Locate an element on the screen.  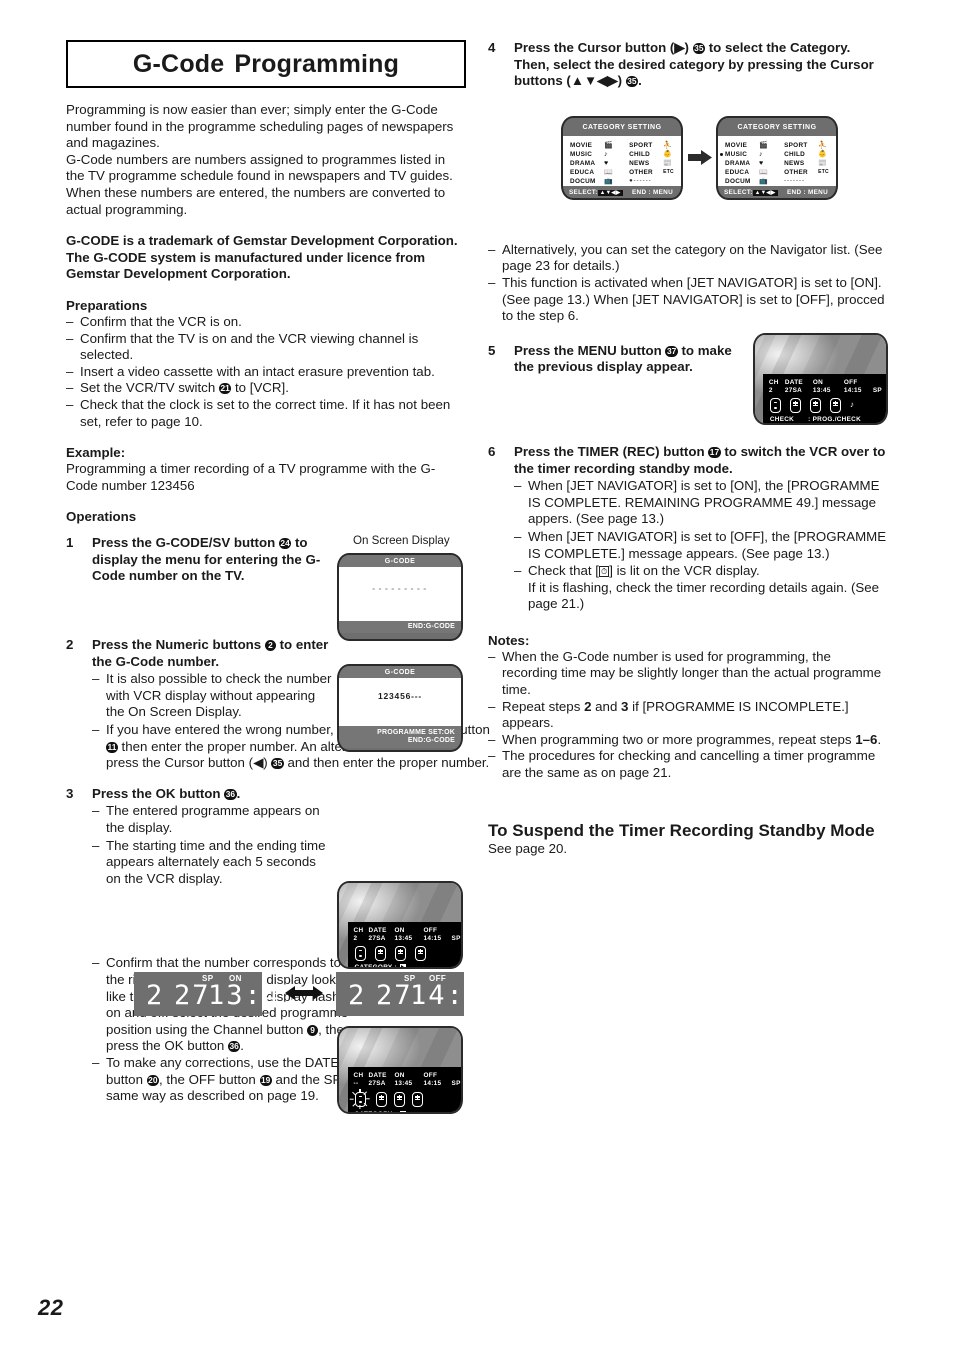
category-page-dots: ●------ is located at coordinates (640, 181).